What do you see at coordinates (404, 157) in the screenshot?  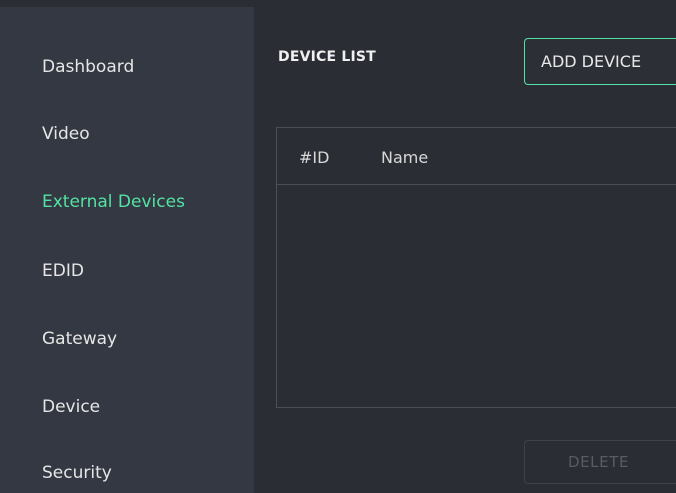 I see `column-header-name: Name` at bounding box center [404, 157].